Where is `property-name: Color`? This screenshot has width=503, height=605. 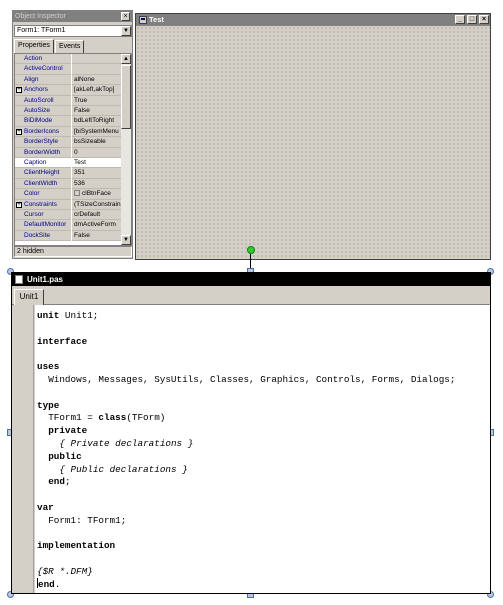 property-name: Color is located at coordinates (43, 194).